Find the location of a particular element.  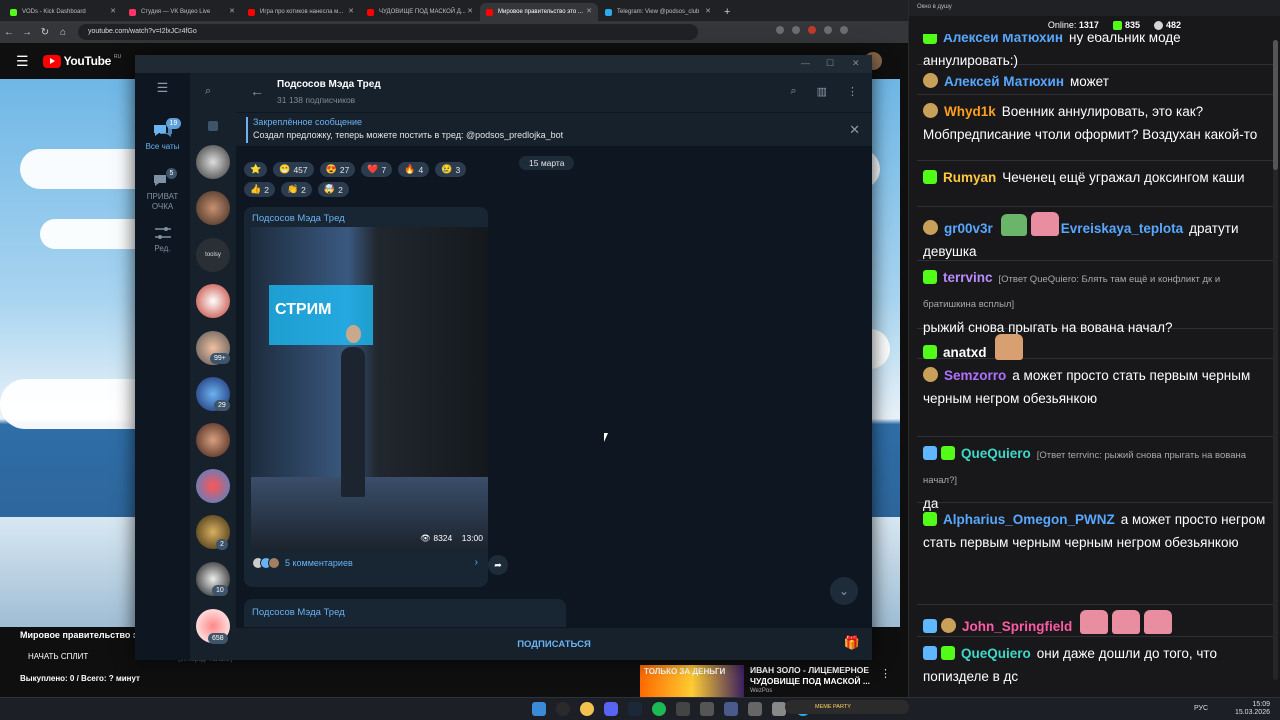

chat-username: terrvinc is located at coordinates (968, 277).